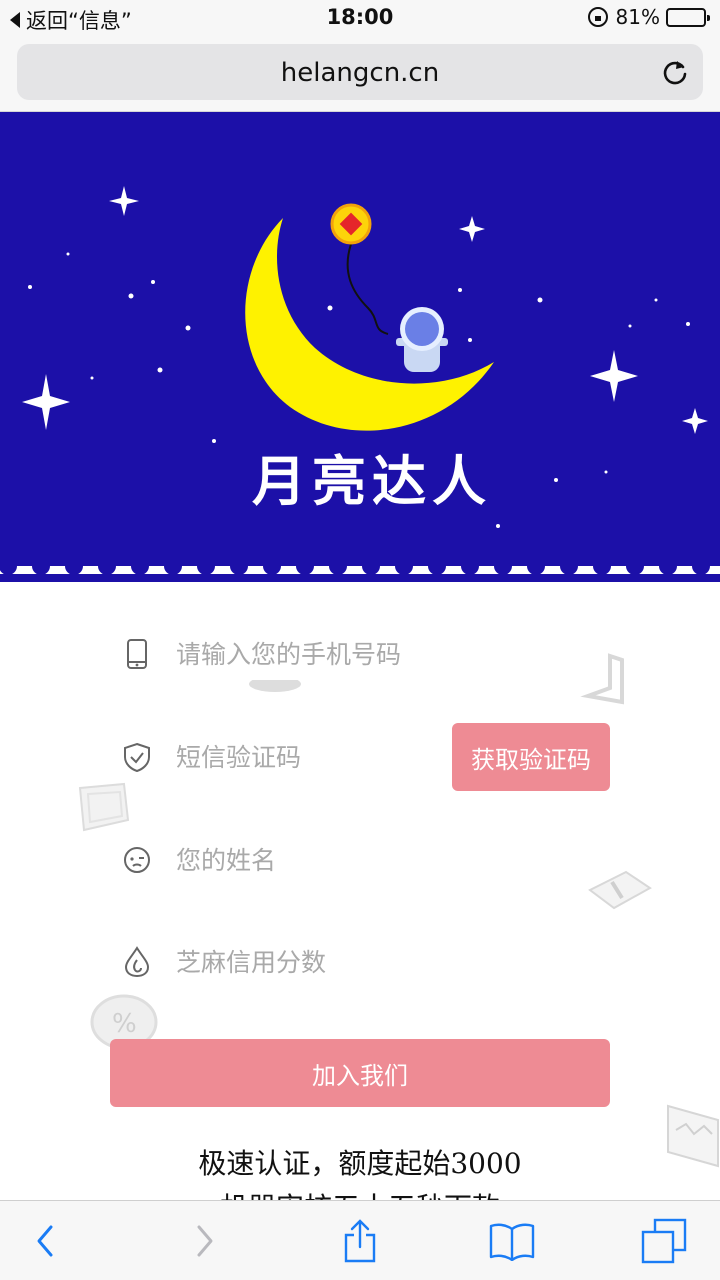  I want to click on promo-line-1: 极速认证，额度起始3000, so click(360, 1163).